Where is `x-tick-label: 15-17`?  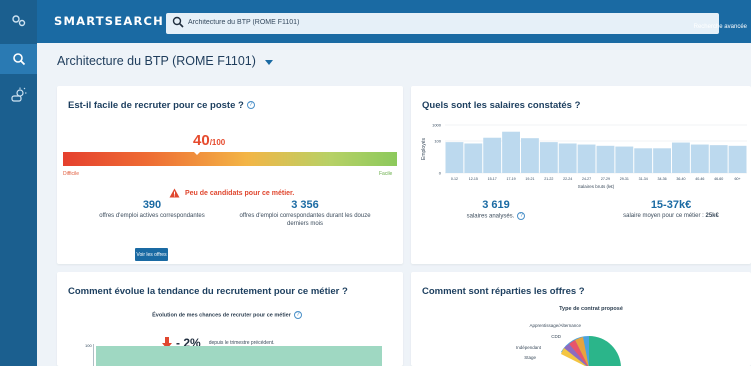 x-tick-label: 15-17 is located at coordinates (492, 179).